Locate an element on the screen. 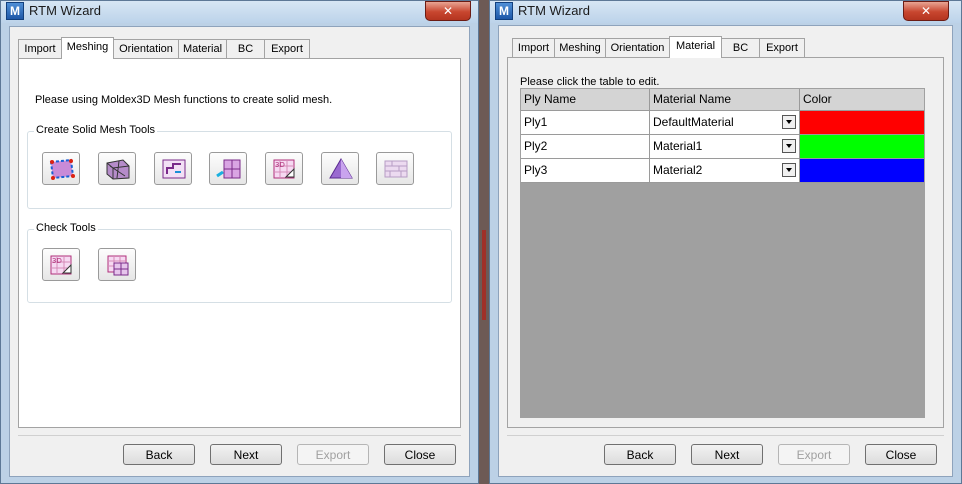 This screenshot has width=962, height=484. column-header-ply-name: Ply Name is located at coordinates (585, 100).